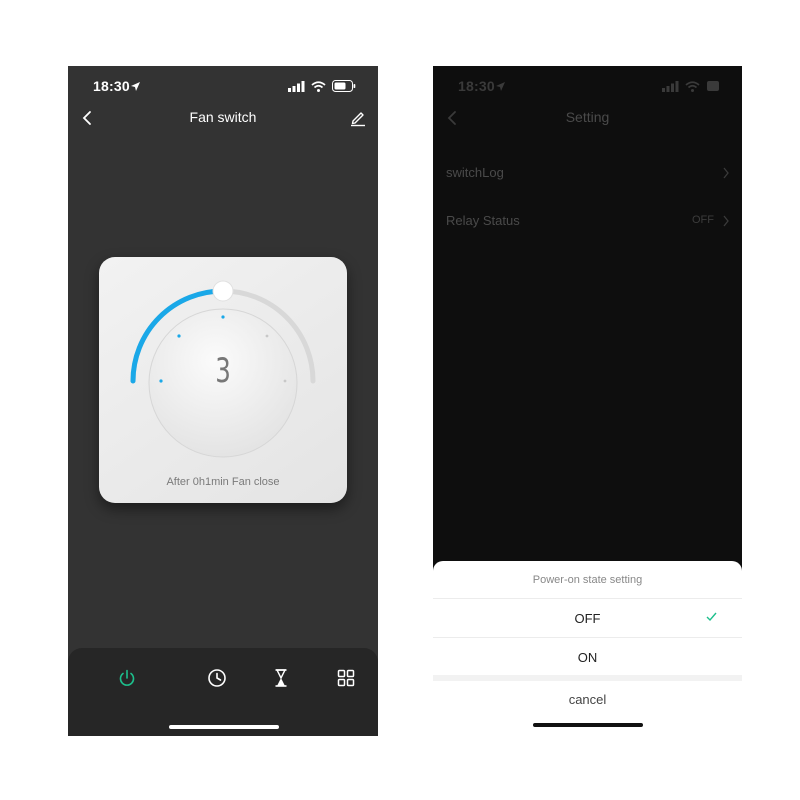  Describe the element at coordinates (217, 678) in the screenshot. I see `clock-icon` at that location.